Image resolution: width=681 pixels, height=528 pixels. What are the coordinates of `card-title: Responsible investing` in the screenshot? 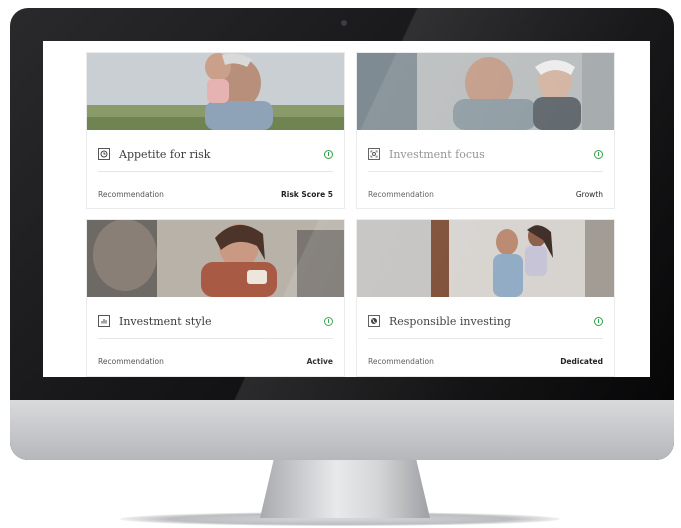 It's located at (450, 321).